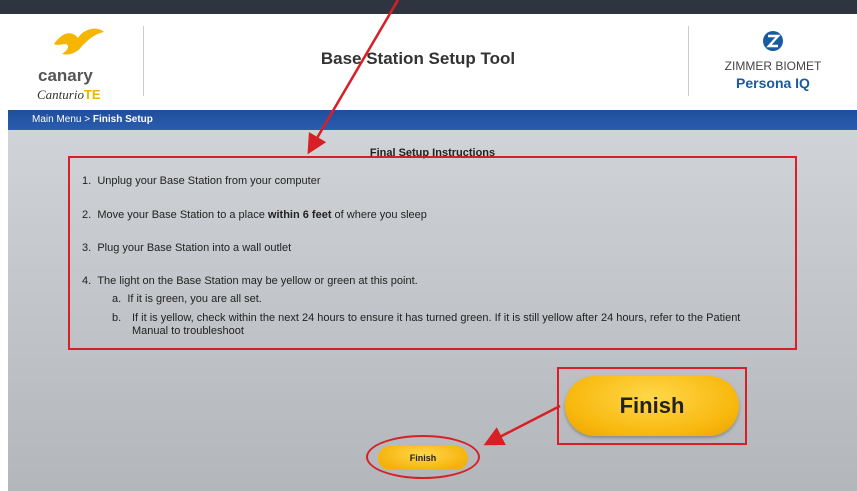 Image resolution: width=857 pixels, height=491 pixels. Describe the element at coordinates (353, 77) in the screenshot. I see `annotation-arrow-top` at that location.